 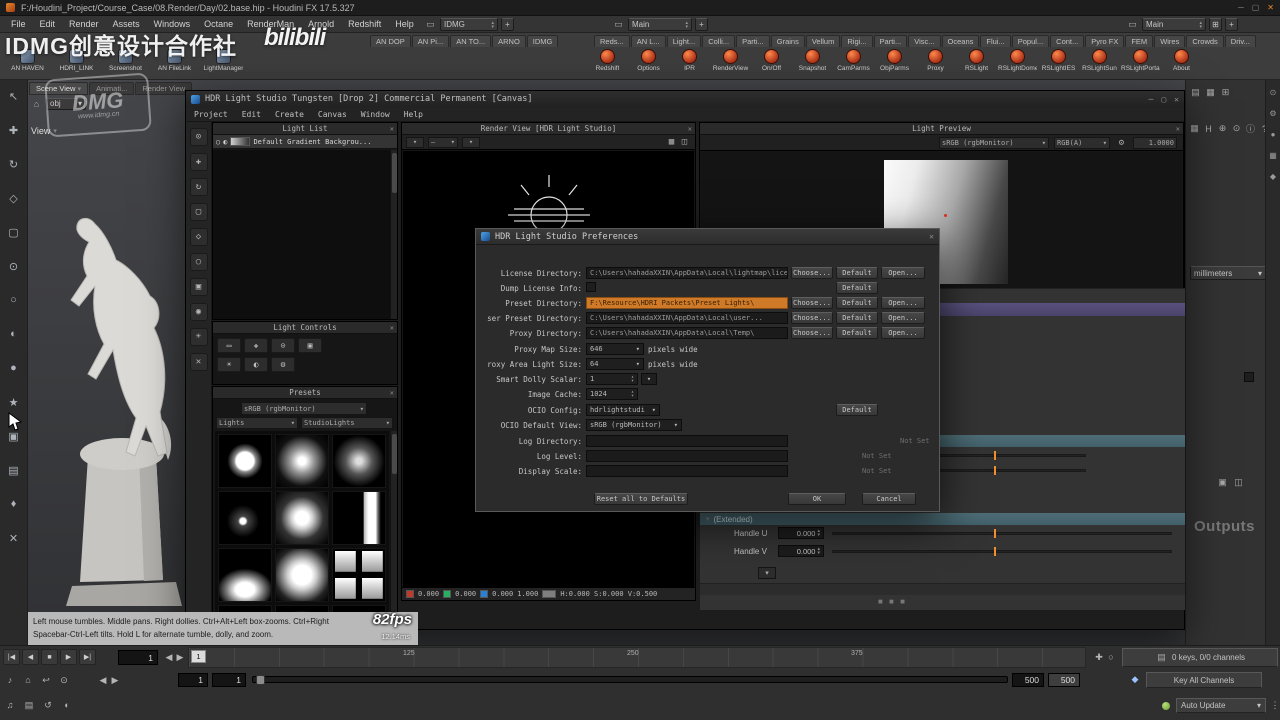 What do you see at coordinates (889, 499) in the screenshot?
I see `cancel-button: Cancel` at bounding box center [889, 499].